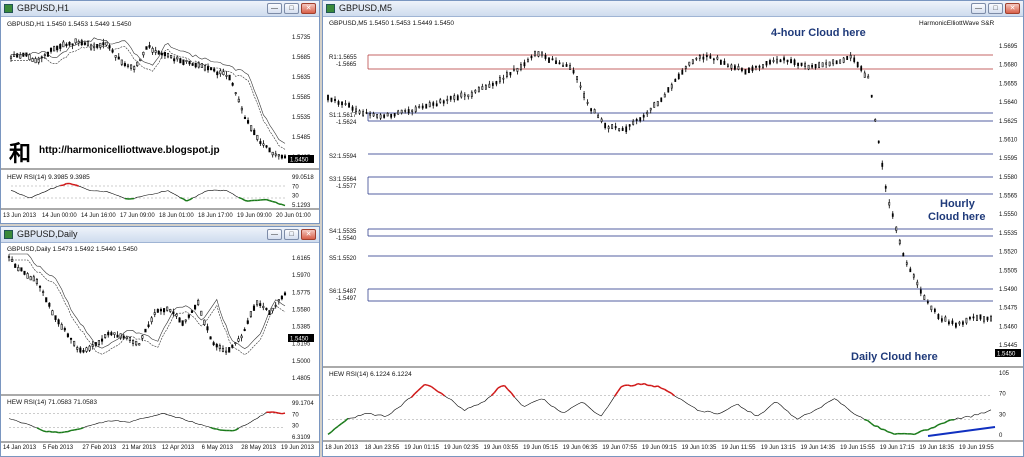  I want to click on time-tick-label: 19 Jun 18:35, so click(936, 448).